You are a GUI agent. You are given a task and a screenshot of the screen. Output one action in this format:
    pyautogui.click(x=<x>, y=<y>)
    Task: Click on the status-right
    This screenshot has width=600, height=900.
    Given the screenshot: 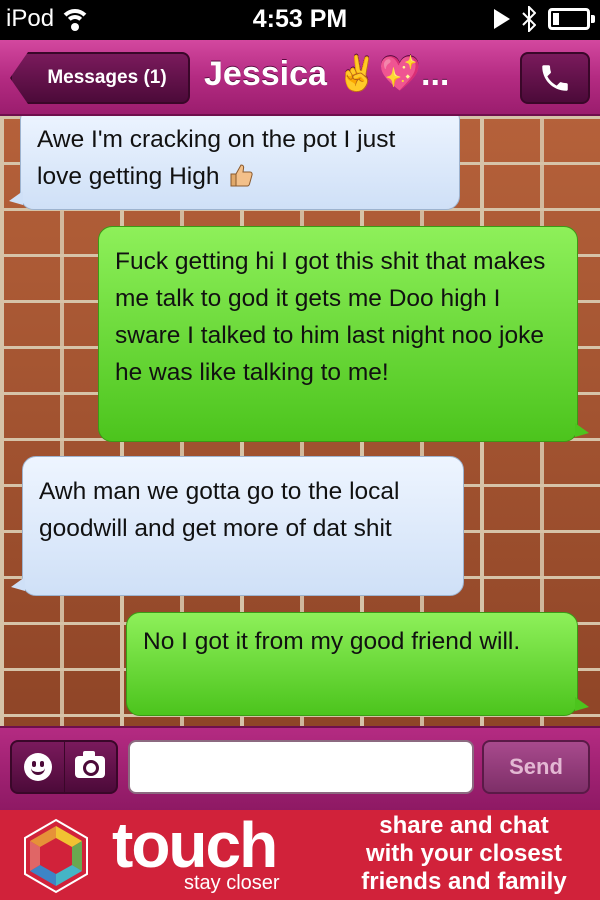 What is the action you would take?
    pyautogui.click(x=544, y=19)
    